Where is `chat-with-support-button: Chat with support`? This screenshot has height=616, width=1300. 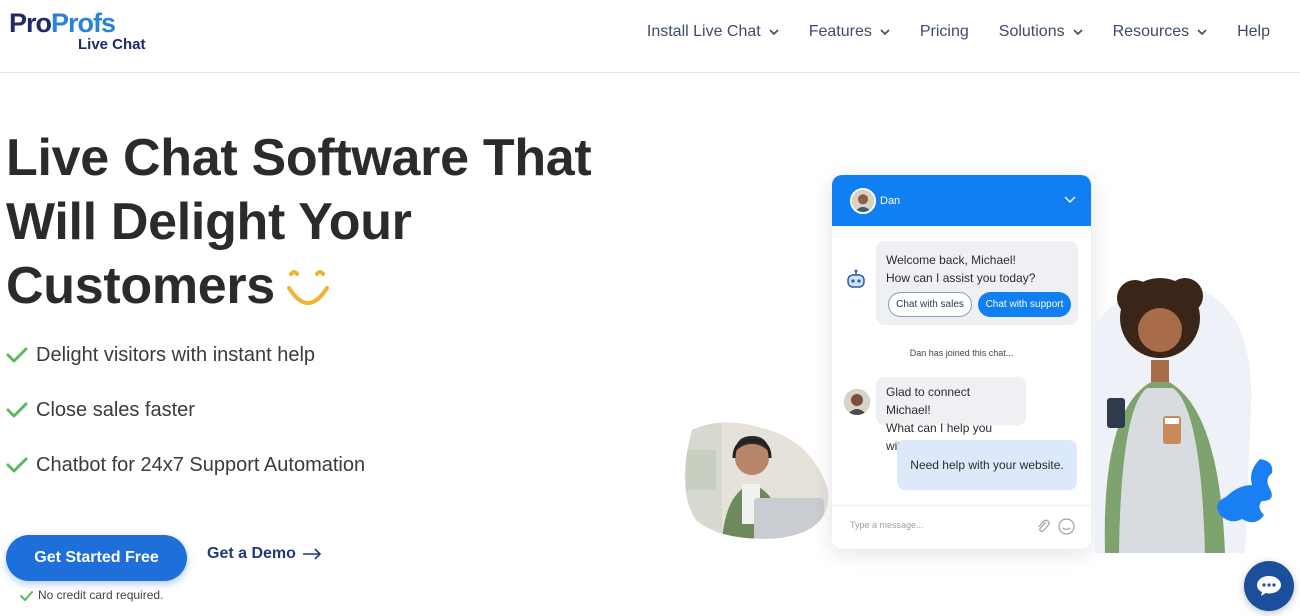
chat-with-support-button: Chat with support is located at coordinates (1024, 304).